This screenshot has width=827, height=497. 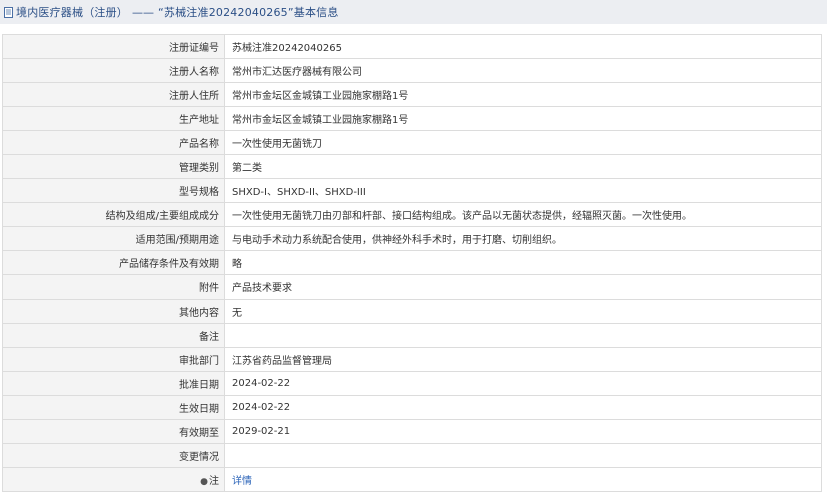 I want to click on field-label: 产品名称, so click(x=113, y=143).